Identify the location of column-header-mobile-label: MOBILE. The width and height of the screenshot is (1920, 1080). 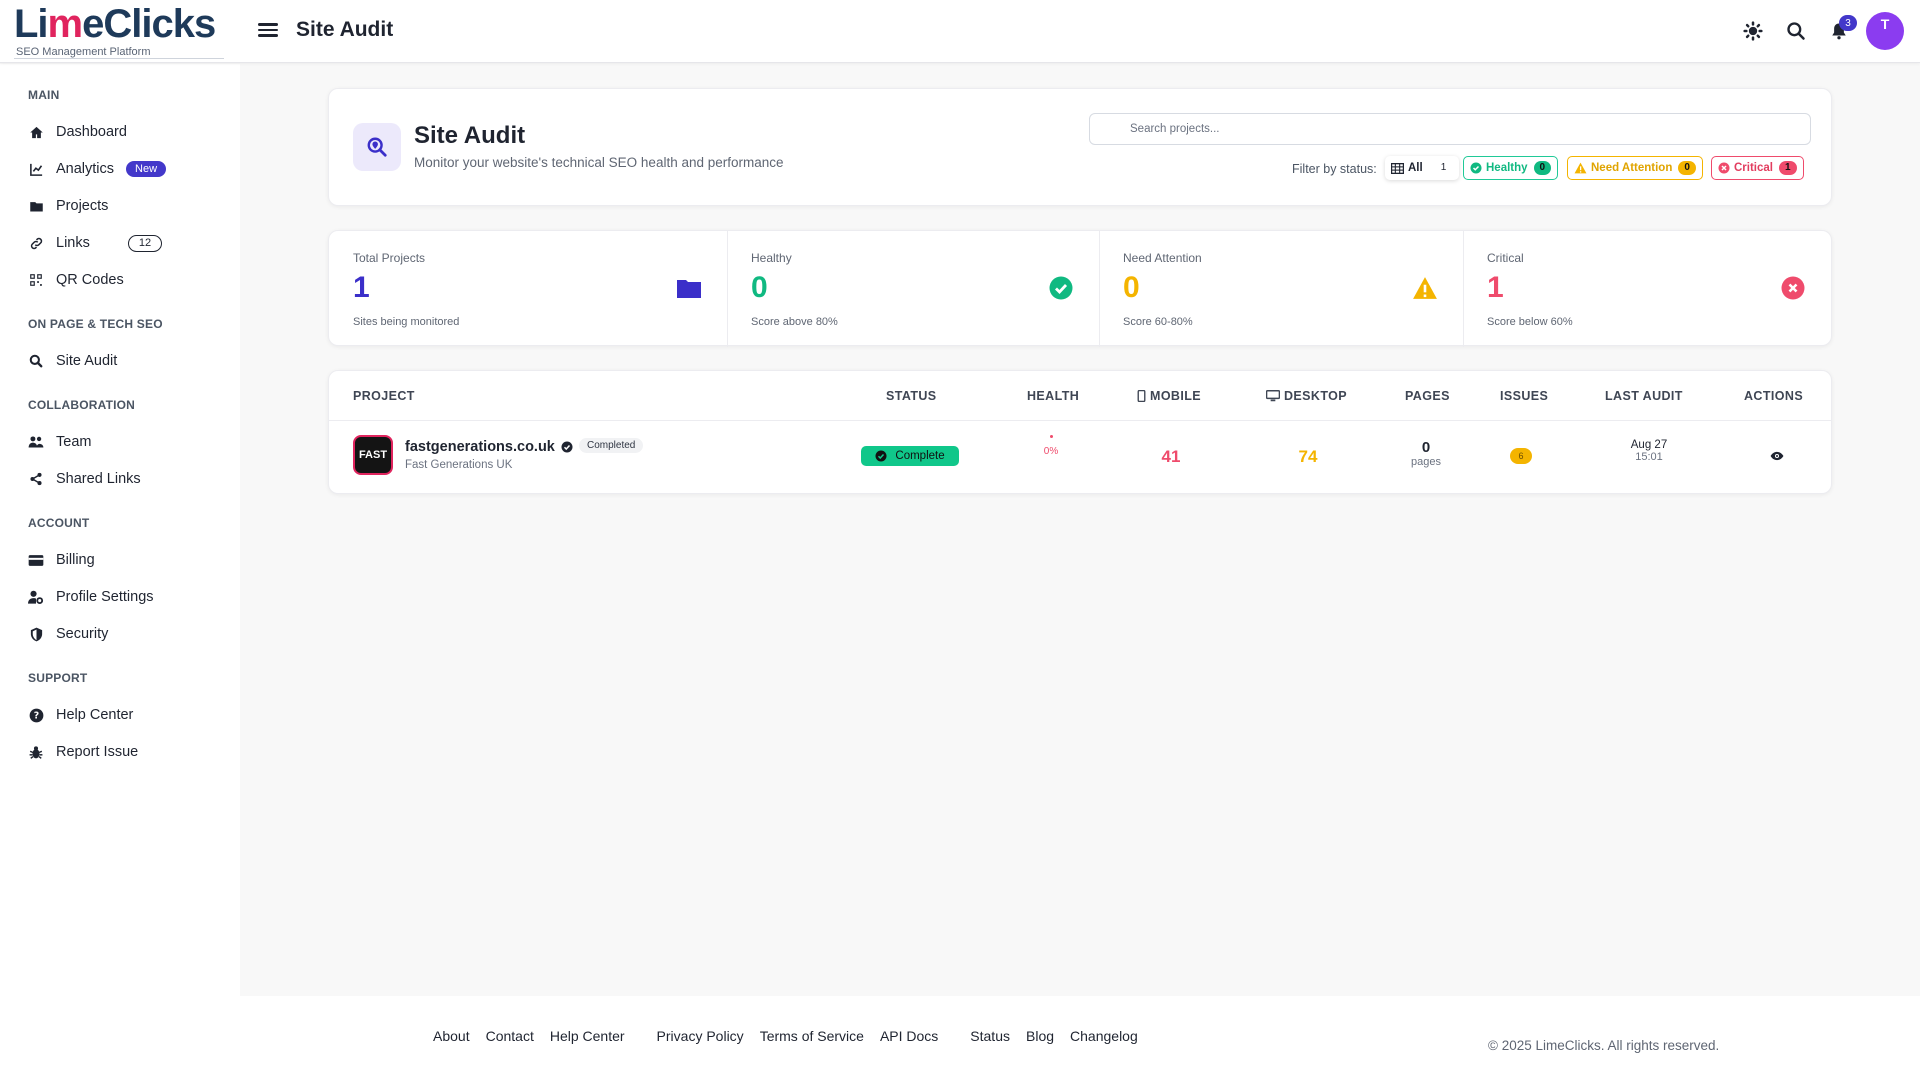
(1176, 396).